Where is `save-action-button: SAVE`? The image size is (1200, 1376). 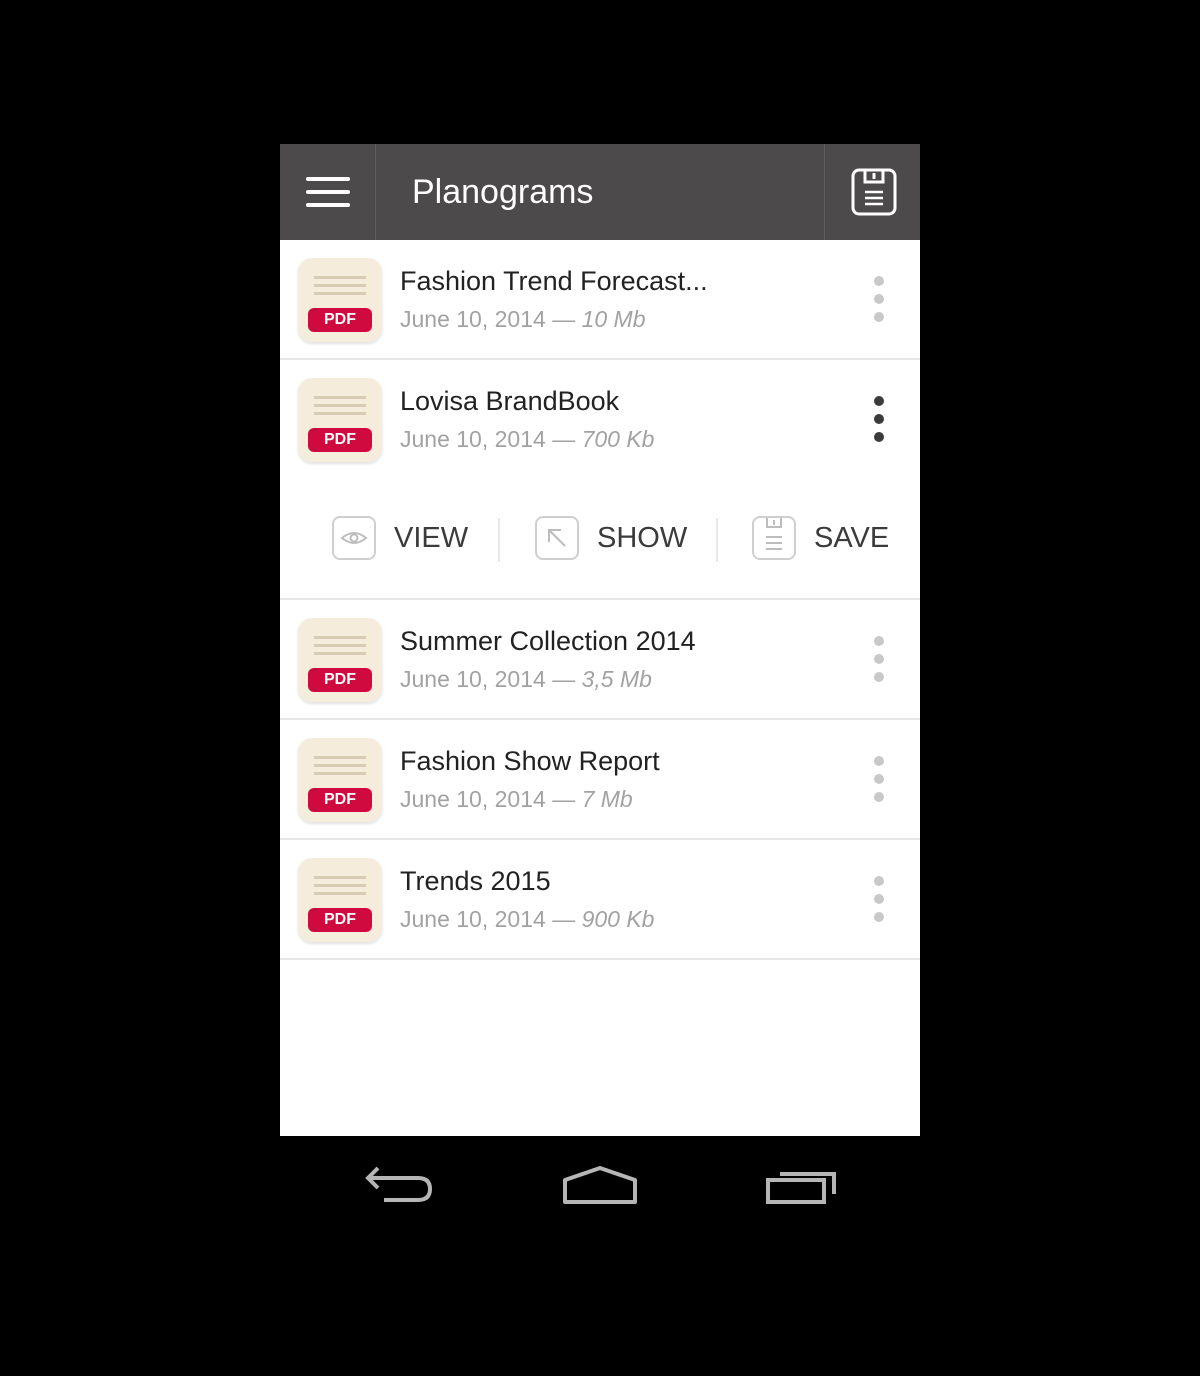
save-action-button: SAVE is located at coordinates (827, 540).